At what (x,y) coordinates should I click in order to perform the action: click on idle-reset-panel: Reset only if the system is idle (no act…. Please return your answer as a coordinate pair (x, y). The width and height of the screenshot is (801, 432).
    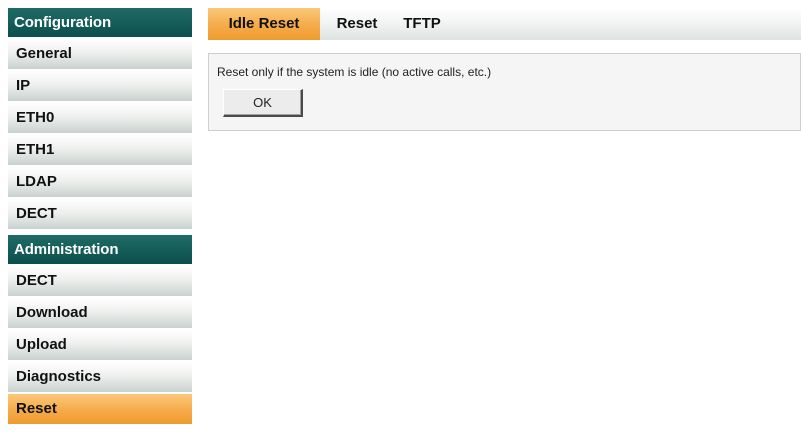
    Looking at the image, I should click on (504, 92).